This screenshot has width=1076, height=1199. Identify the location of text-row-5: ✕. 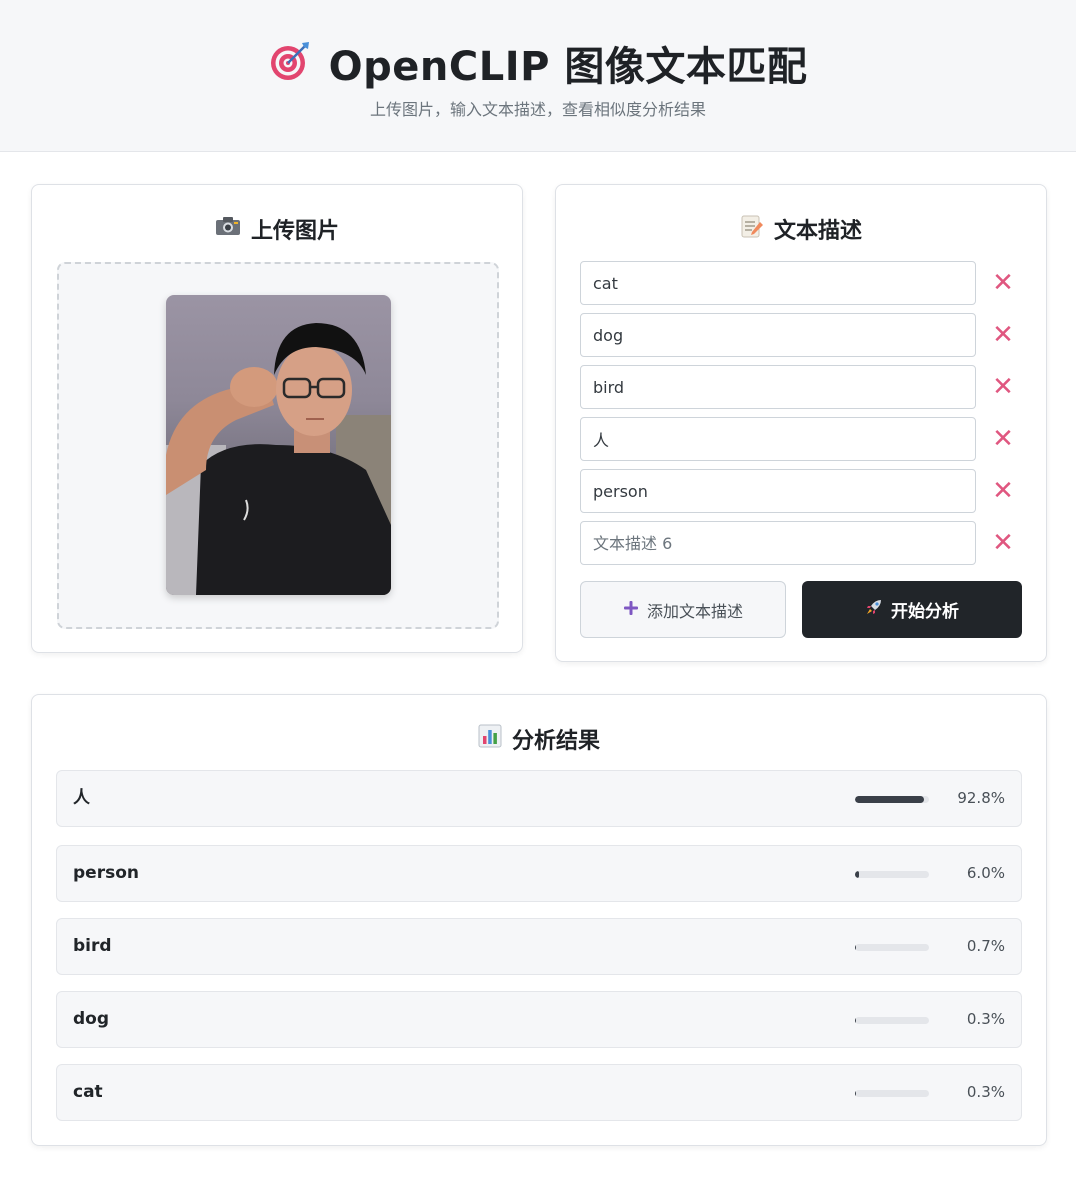
(801, 491).